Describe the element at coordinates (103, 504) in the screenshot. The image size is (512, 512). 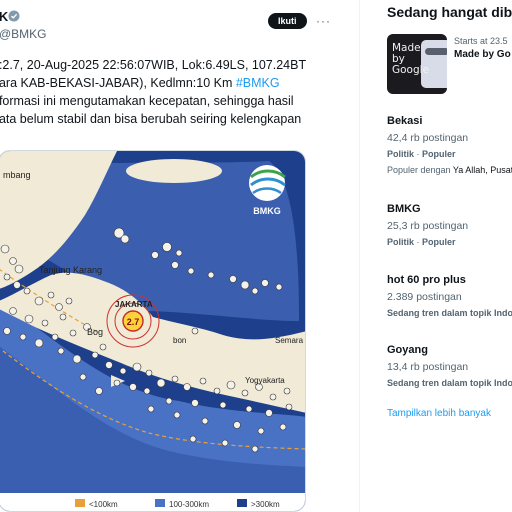
I see `legend-label: <100km` at that location.